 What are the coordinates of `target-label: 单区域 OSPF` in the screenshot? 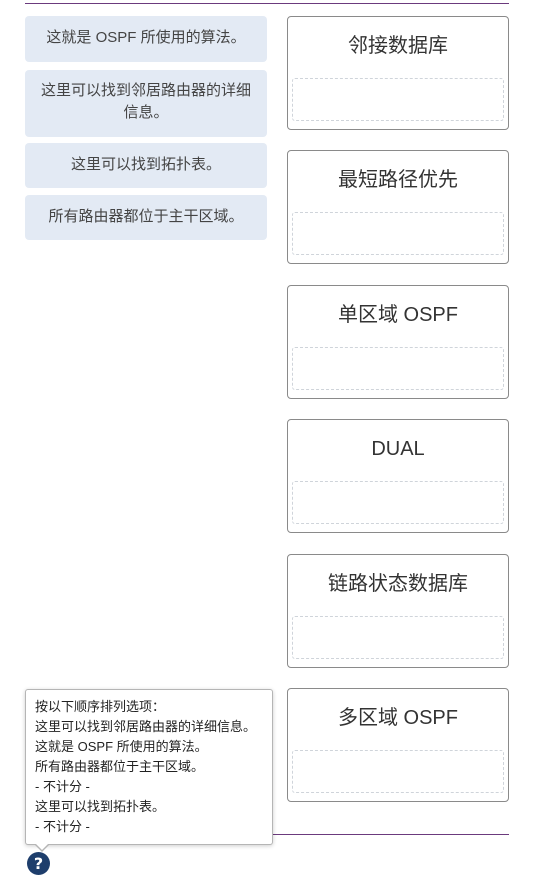 It's located at (397, 315).